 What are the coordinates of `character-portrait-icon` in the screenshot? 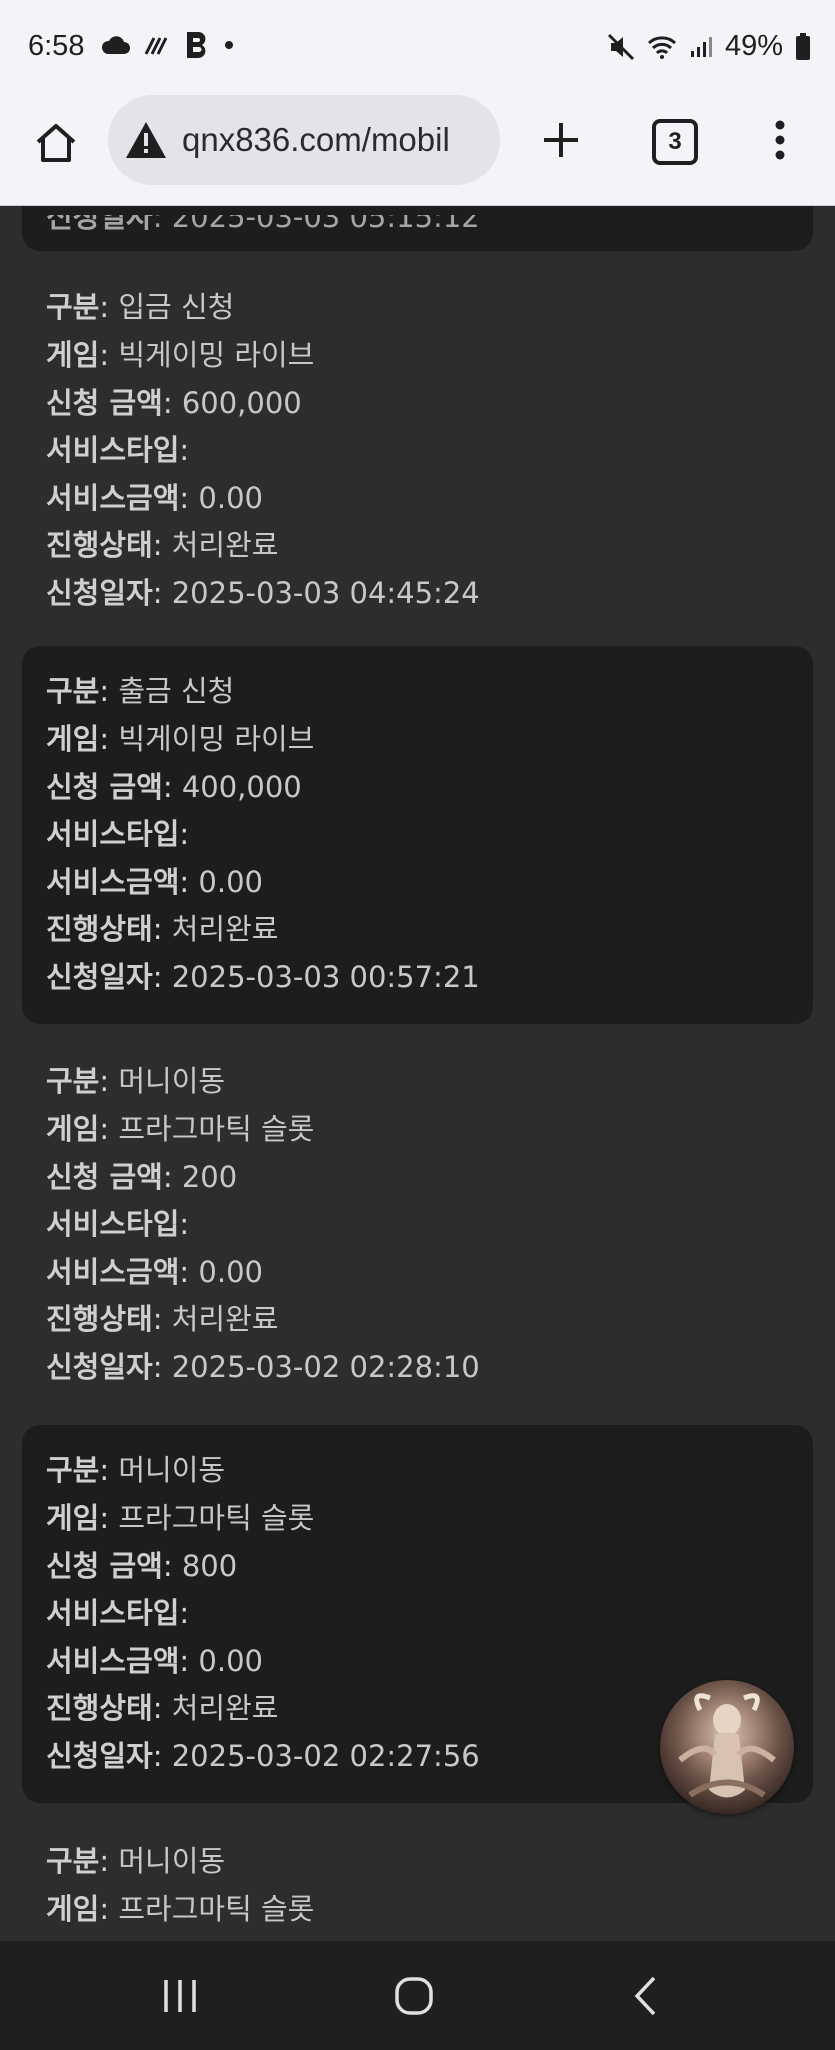 It's located at (727, 1745).